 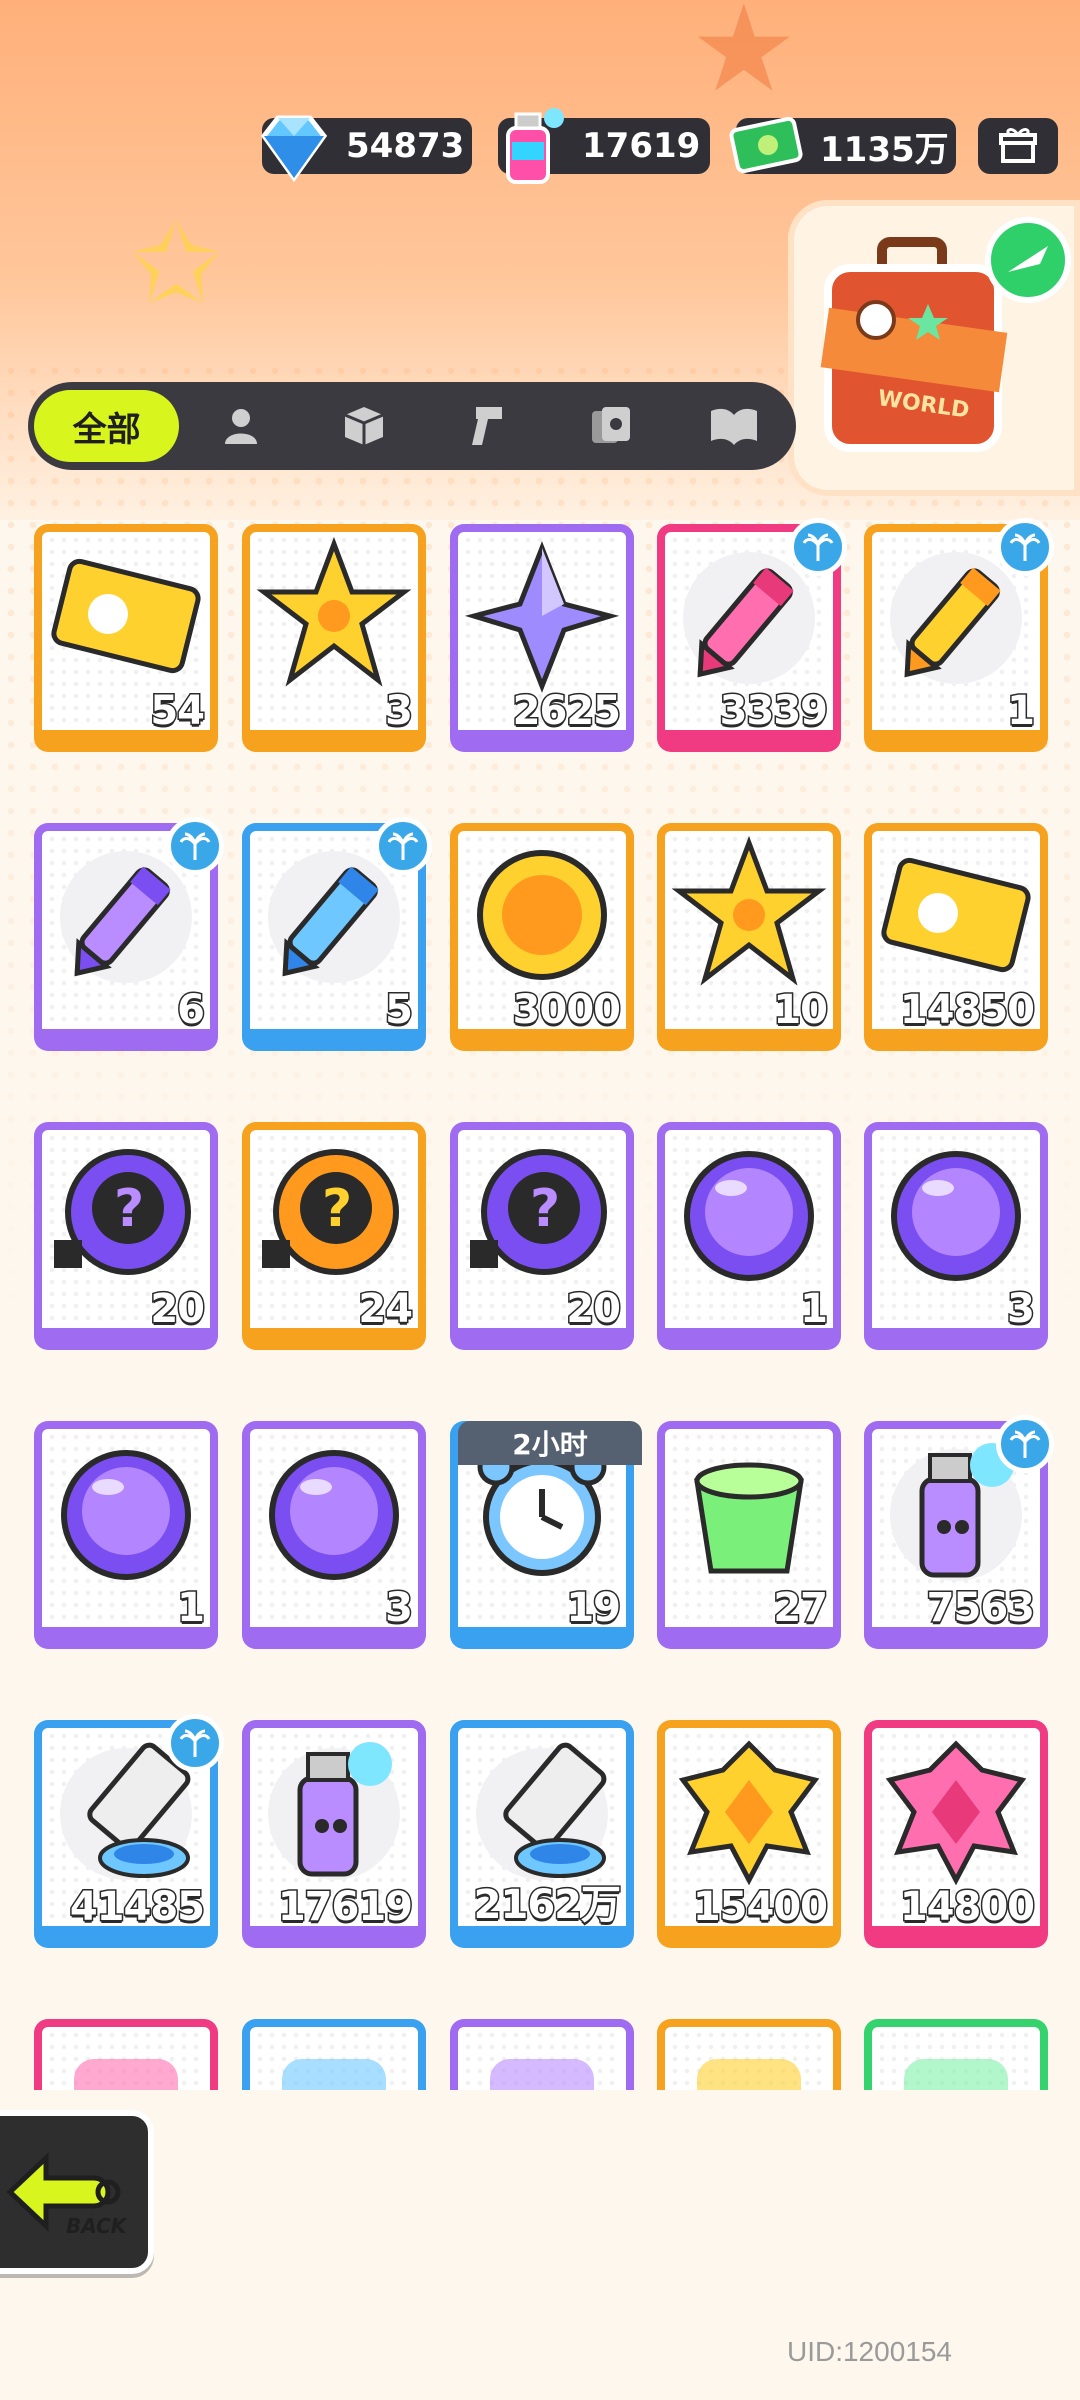 I want to click on inventory-item: 15400, so click(x=749, y=1834).